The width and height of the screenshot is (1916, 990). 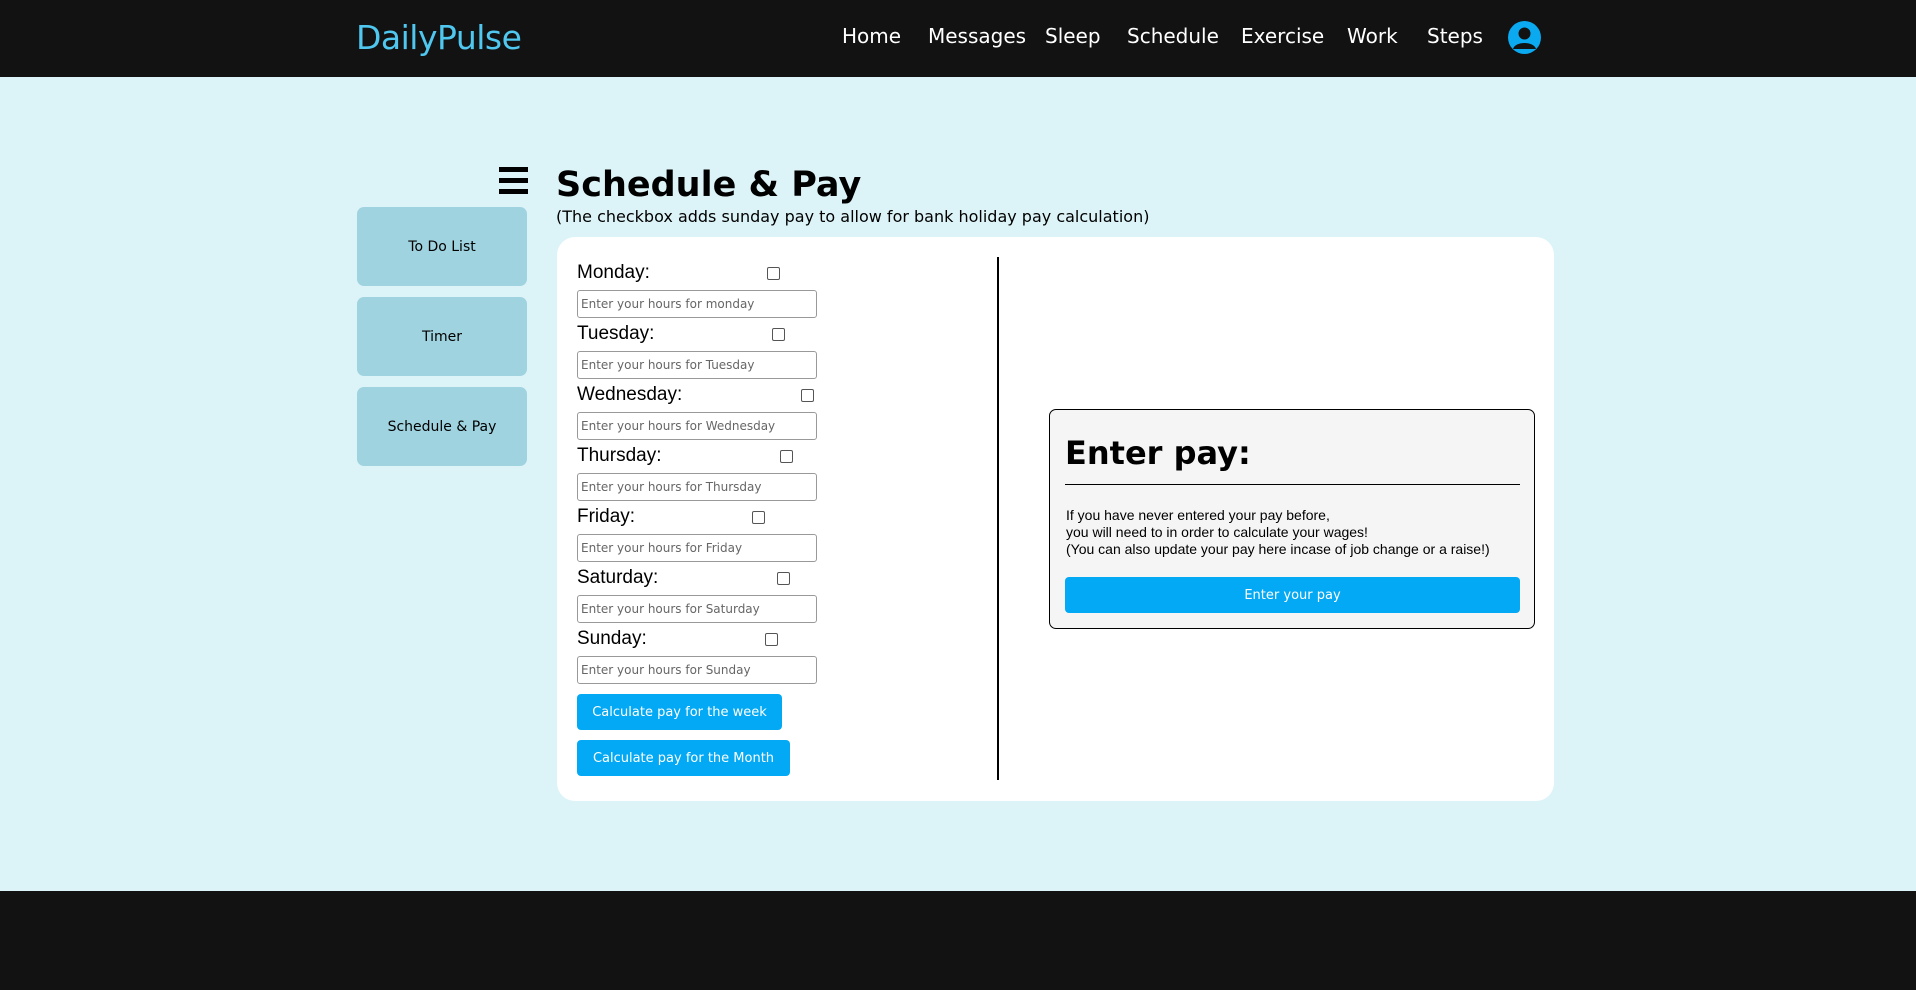 What do you see at coordinates (683, 758) in the screenshot?
I see `calculate-month-button: Calculate pay for the Month` at bounding box center [683, 758].